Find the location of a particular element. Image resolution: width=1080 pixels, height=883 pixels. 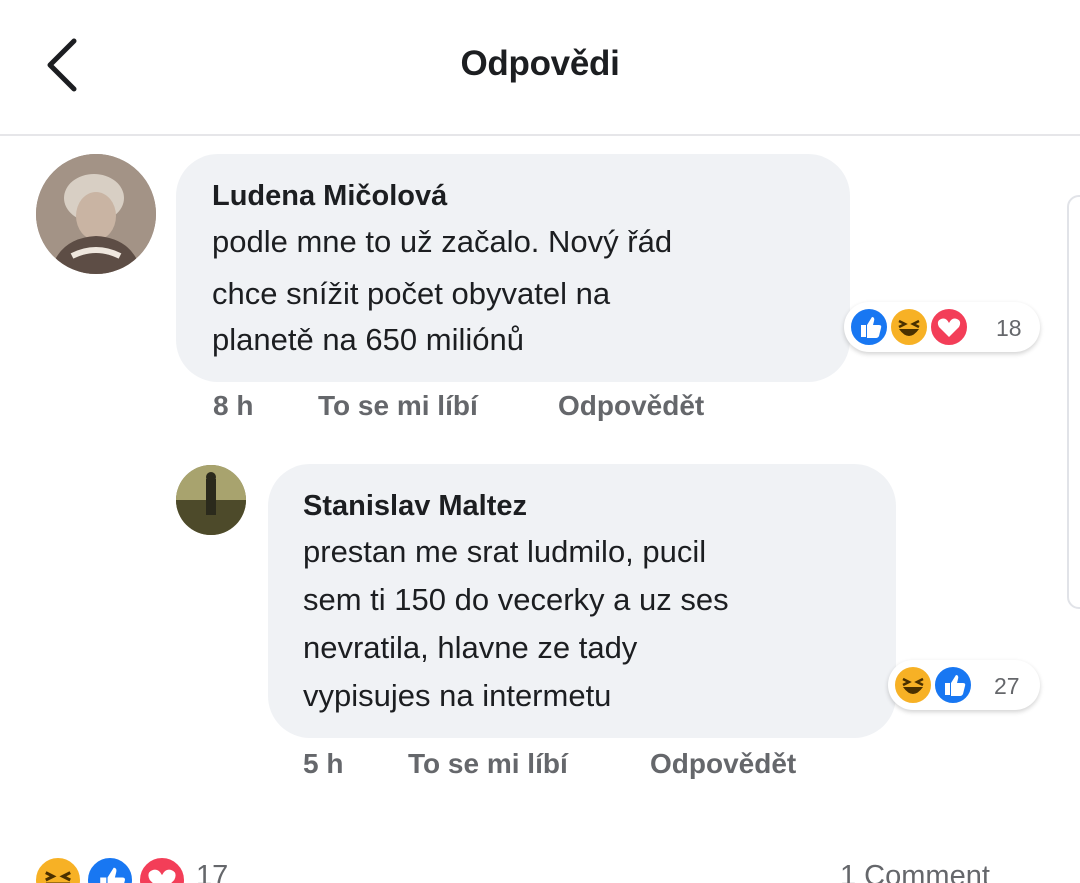

comment-timestamp: 5 h is located at coordinates (323, 764).